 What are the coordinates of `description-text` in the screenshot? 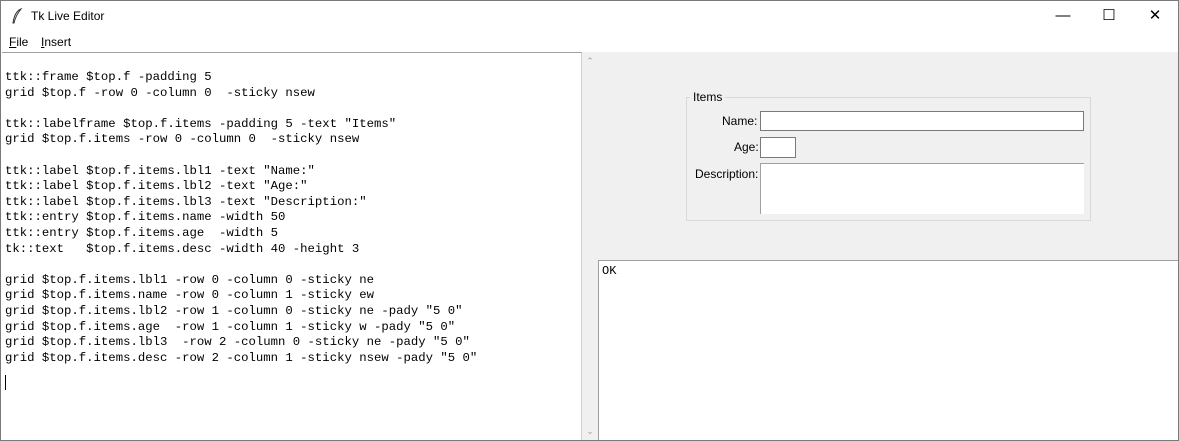 It's located at (922, 188).